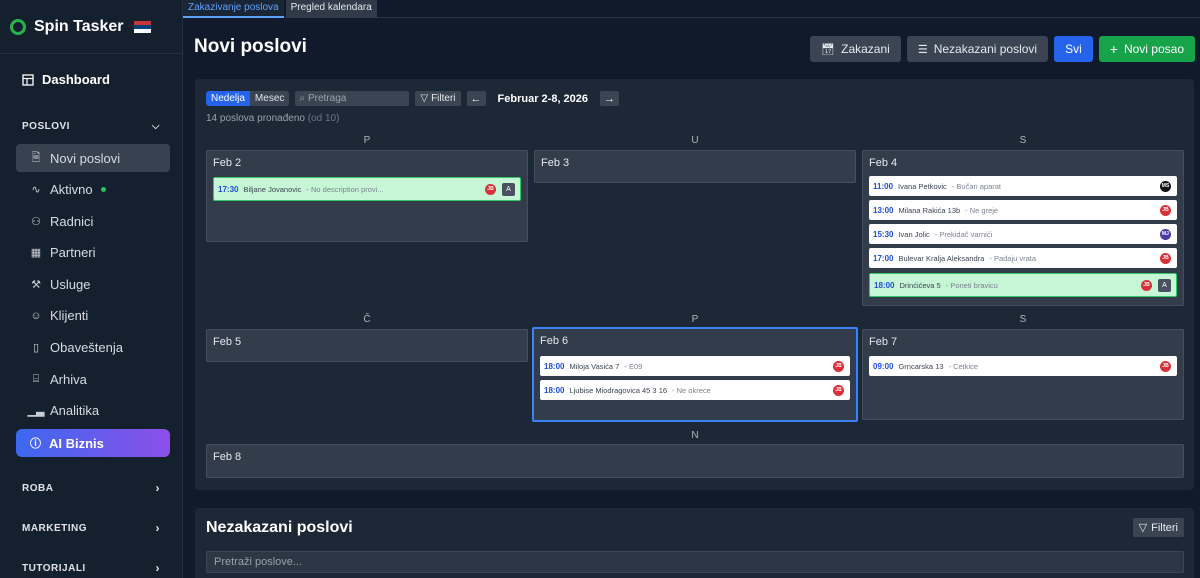 The height and width of the screenshot is (578, 1200). Describe the element at coordinates (1165, 234) in the screenshot. I see `avatar: MJ` at that location.